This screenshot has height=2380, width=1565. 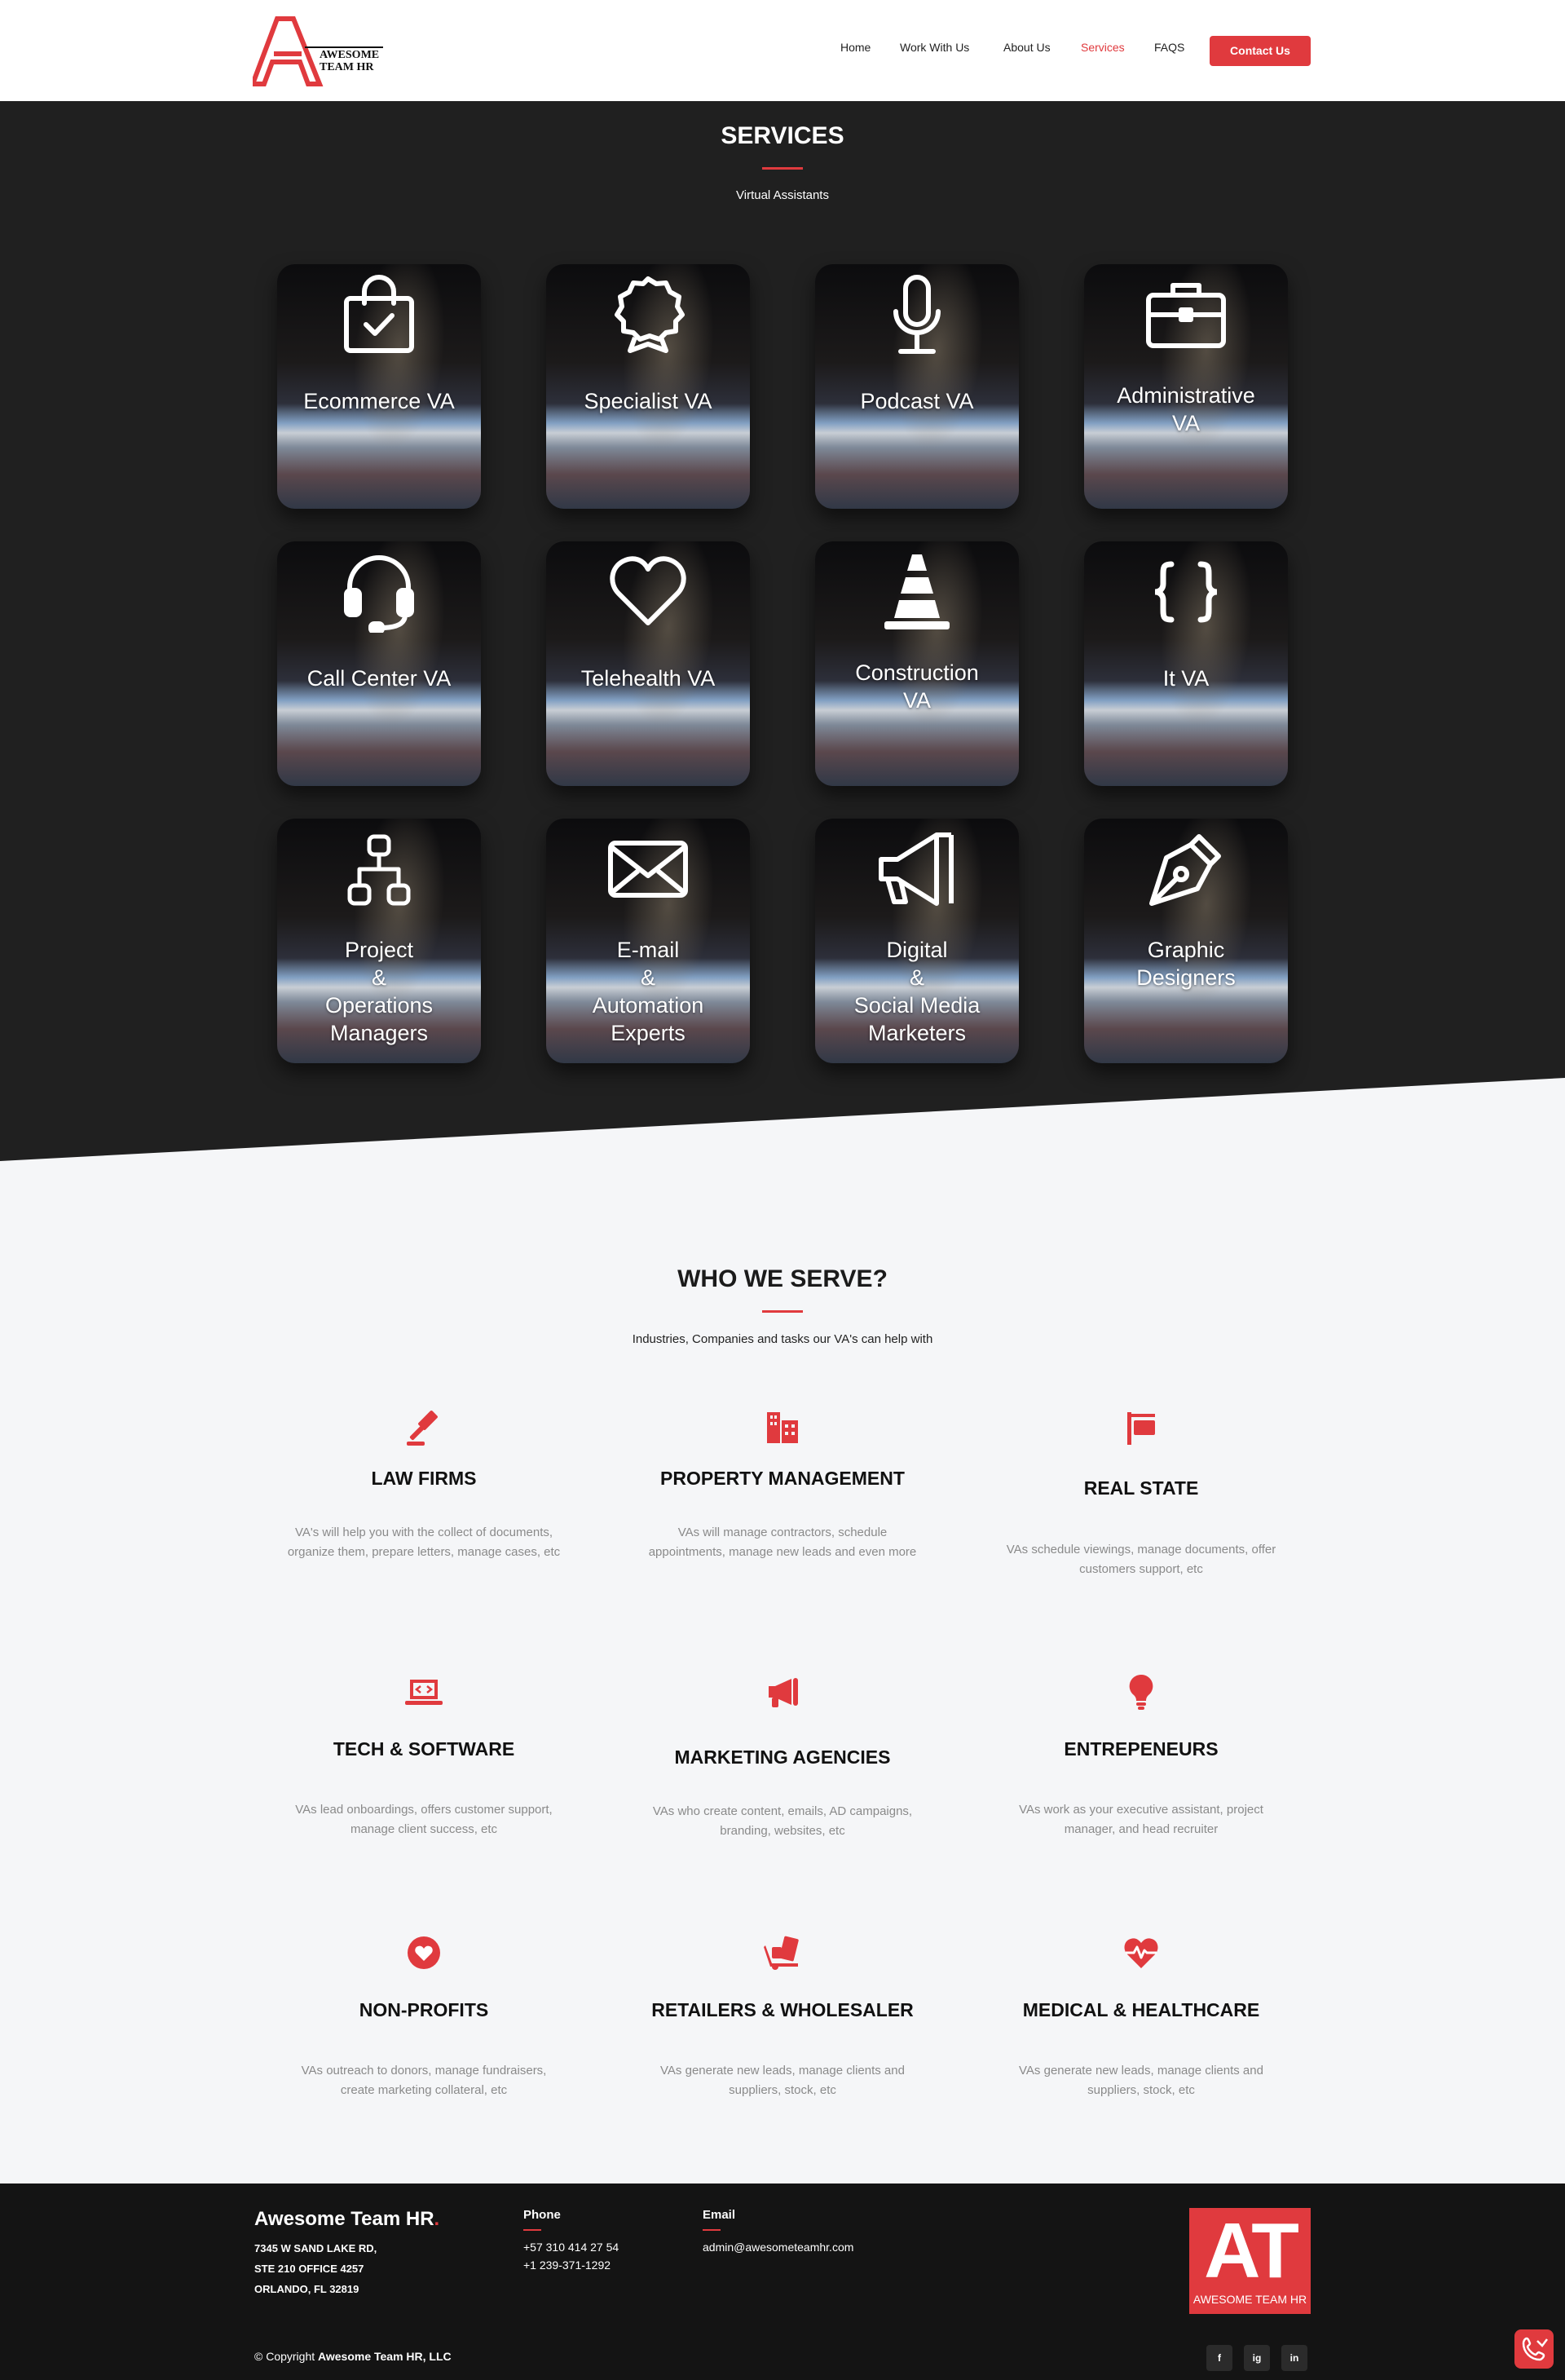 I want to click on footer-email: admin@awesometeamhr.com, so click(x=778, y=2248).